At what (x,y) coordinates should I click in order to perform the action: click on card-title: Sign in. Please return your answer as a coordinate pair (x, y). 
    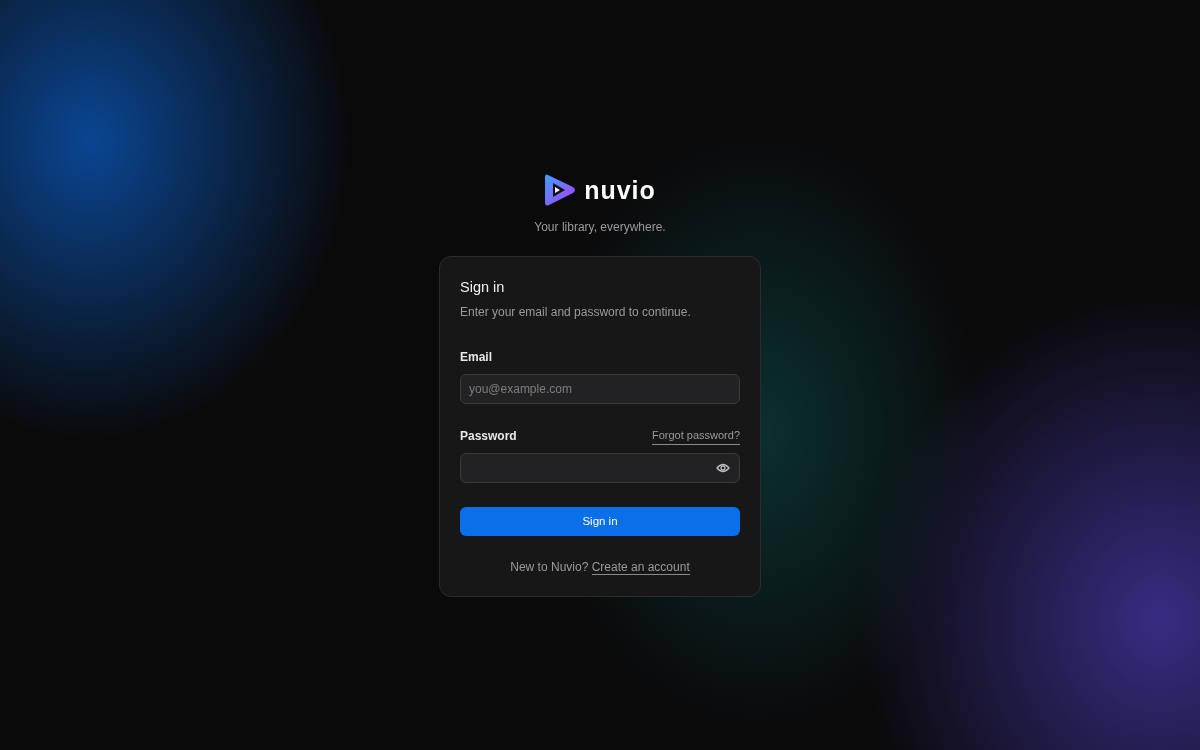
    Looking at the image, I should click on (483, 287).